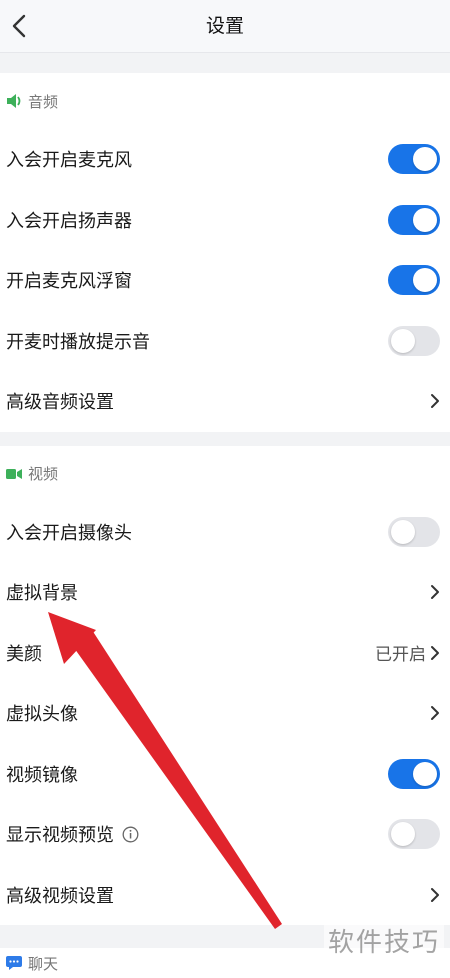  I want to click on chat-section-title: 聊天, so click(43, 963).